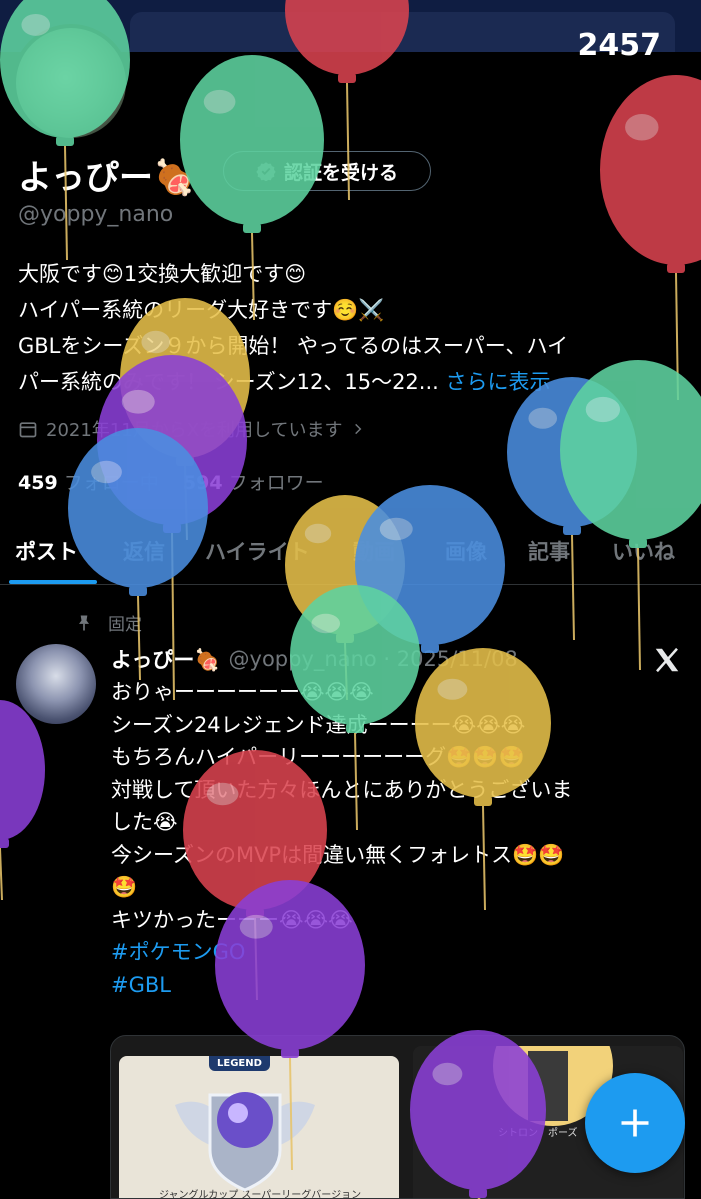 This screenshot has width=701, height=1199. Describe the element at coordinates (96, 214) in the screenshot. I see `profile-handle: @yoppy_nano` at that location.